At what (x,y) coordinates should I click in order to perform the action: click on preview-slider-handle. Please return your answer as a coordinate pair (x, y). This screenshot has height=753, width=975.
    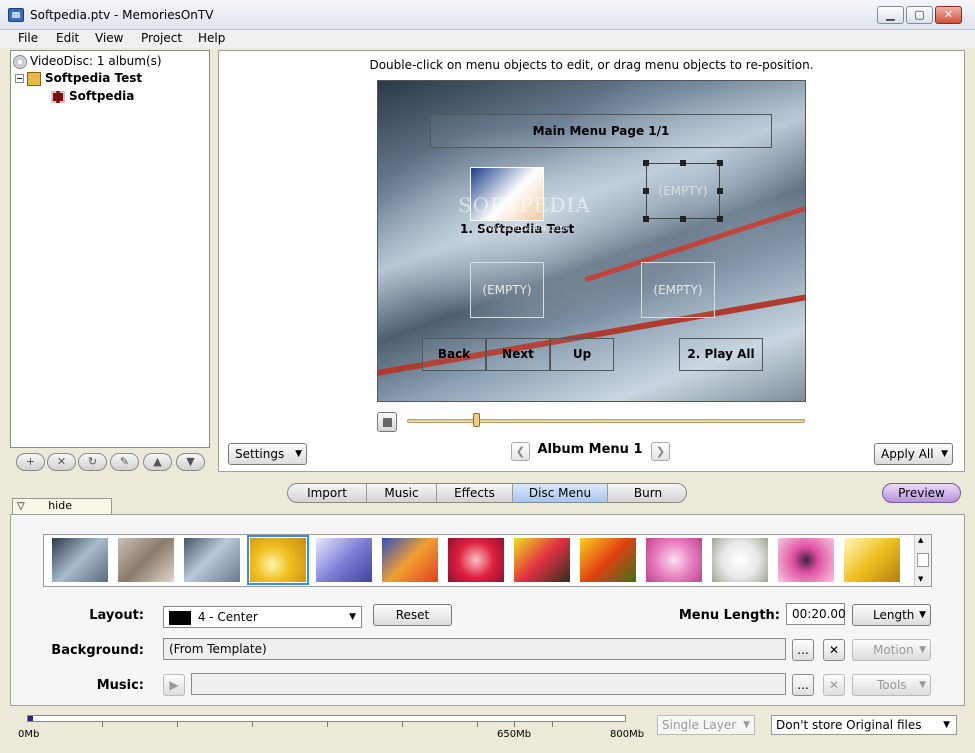
    Looking at the image, I should click on (477, 420).